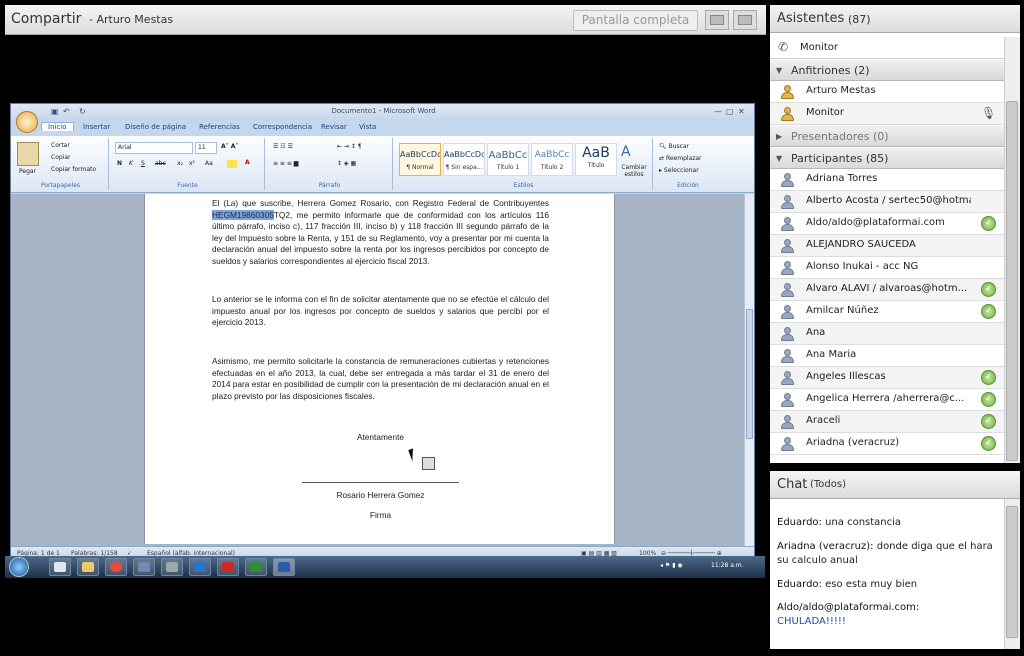 The width and height of the screenshot is (1024, 656). Describe the element at coordinates (116, 567) in the screenshot. I see `taskbar-chrome-icon` at that location.